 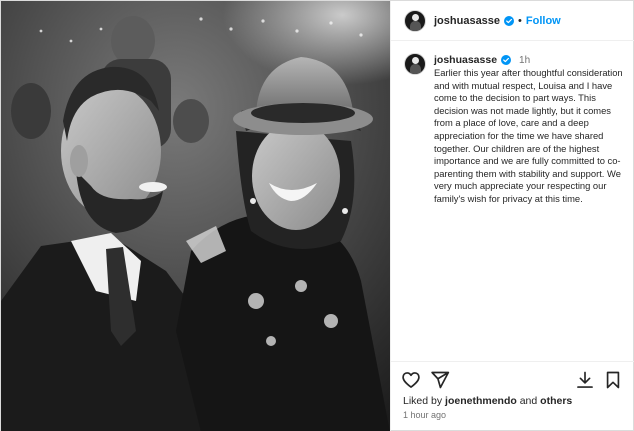 I want to click on bookmark-icon, so click(x=613, y=380).